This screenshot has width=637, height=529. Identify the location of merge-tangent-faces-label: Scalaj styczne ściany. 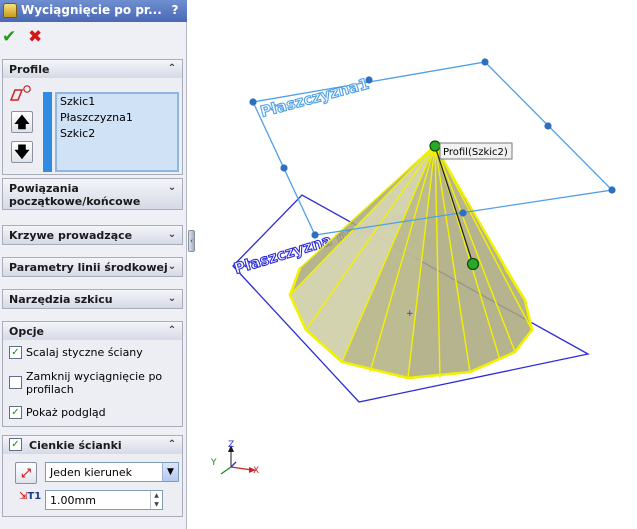
(84, 352).